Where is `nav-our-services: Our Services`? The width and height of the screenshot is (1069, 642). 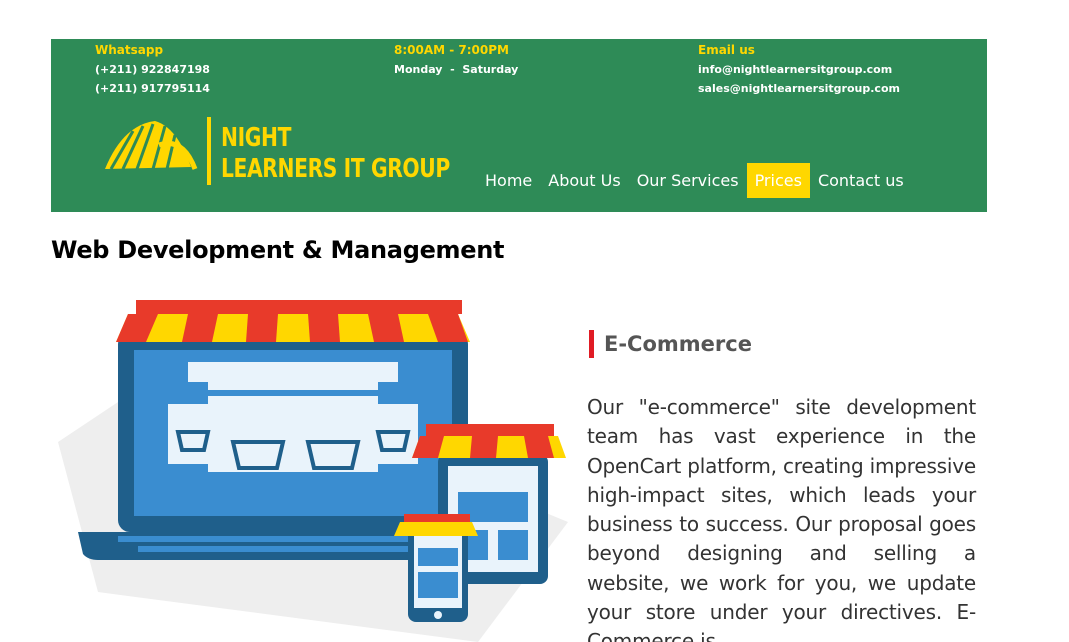
nav-our-services: Our Services is located at coordinates (688, 180).